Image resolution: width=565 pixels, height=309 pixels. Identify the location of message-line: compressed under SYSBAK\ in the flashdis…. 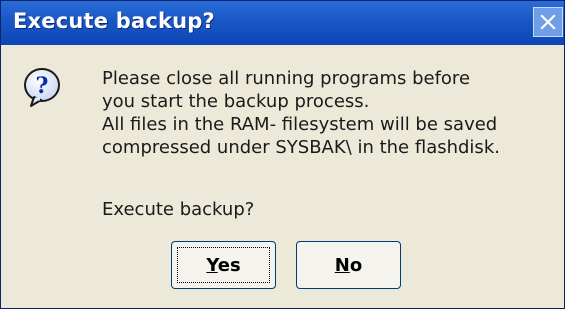
(301, 147).